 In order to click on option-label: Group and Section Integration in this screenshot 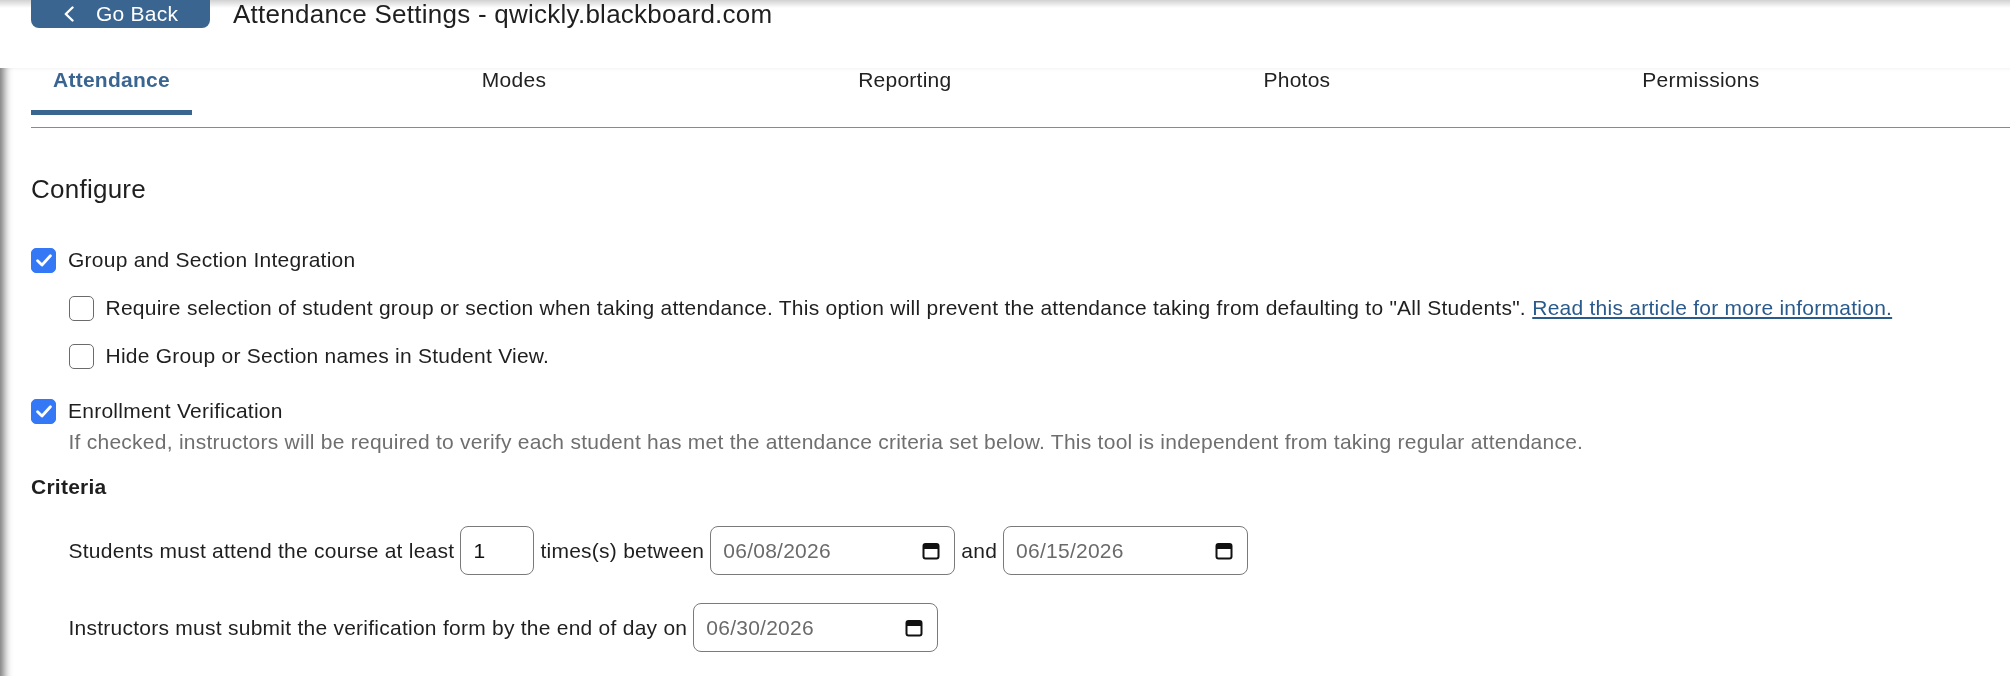, I will do `click(212, 260)`.